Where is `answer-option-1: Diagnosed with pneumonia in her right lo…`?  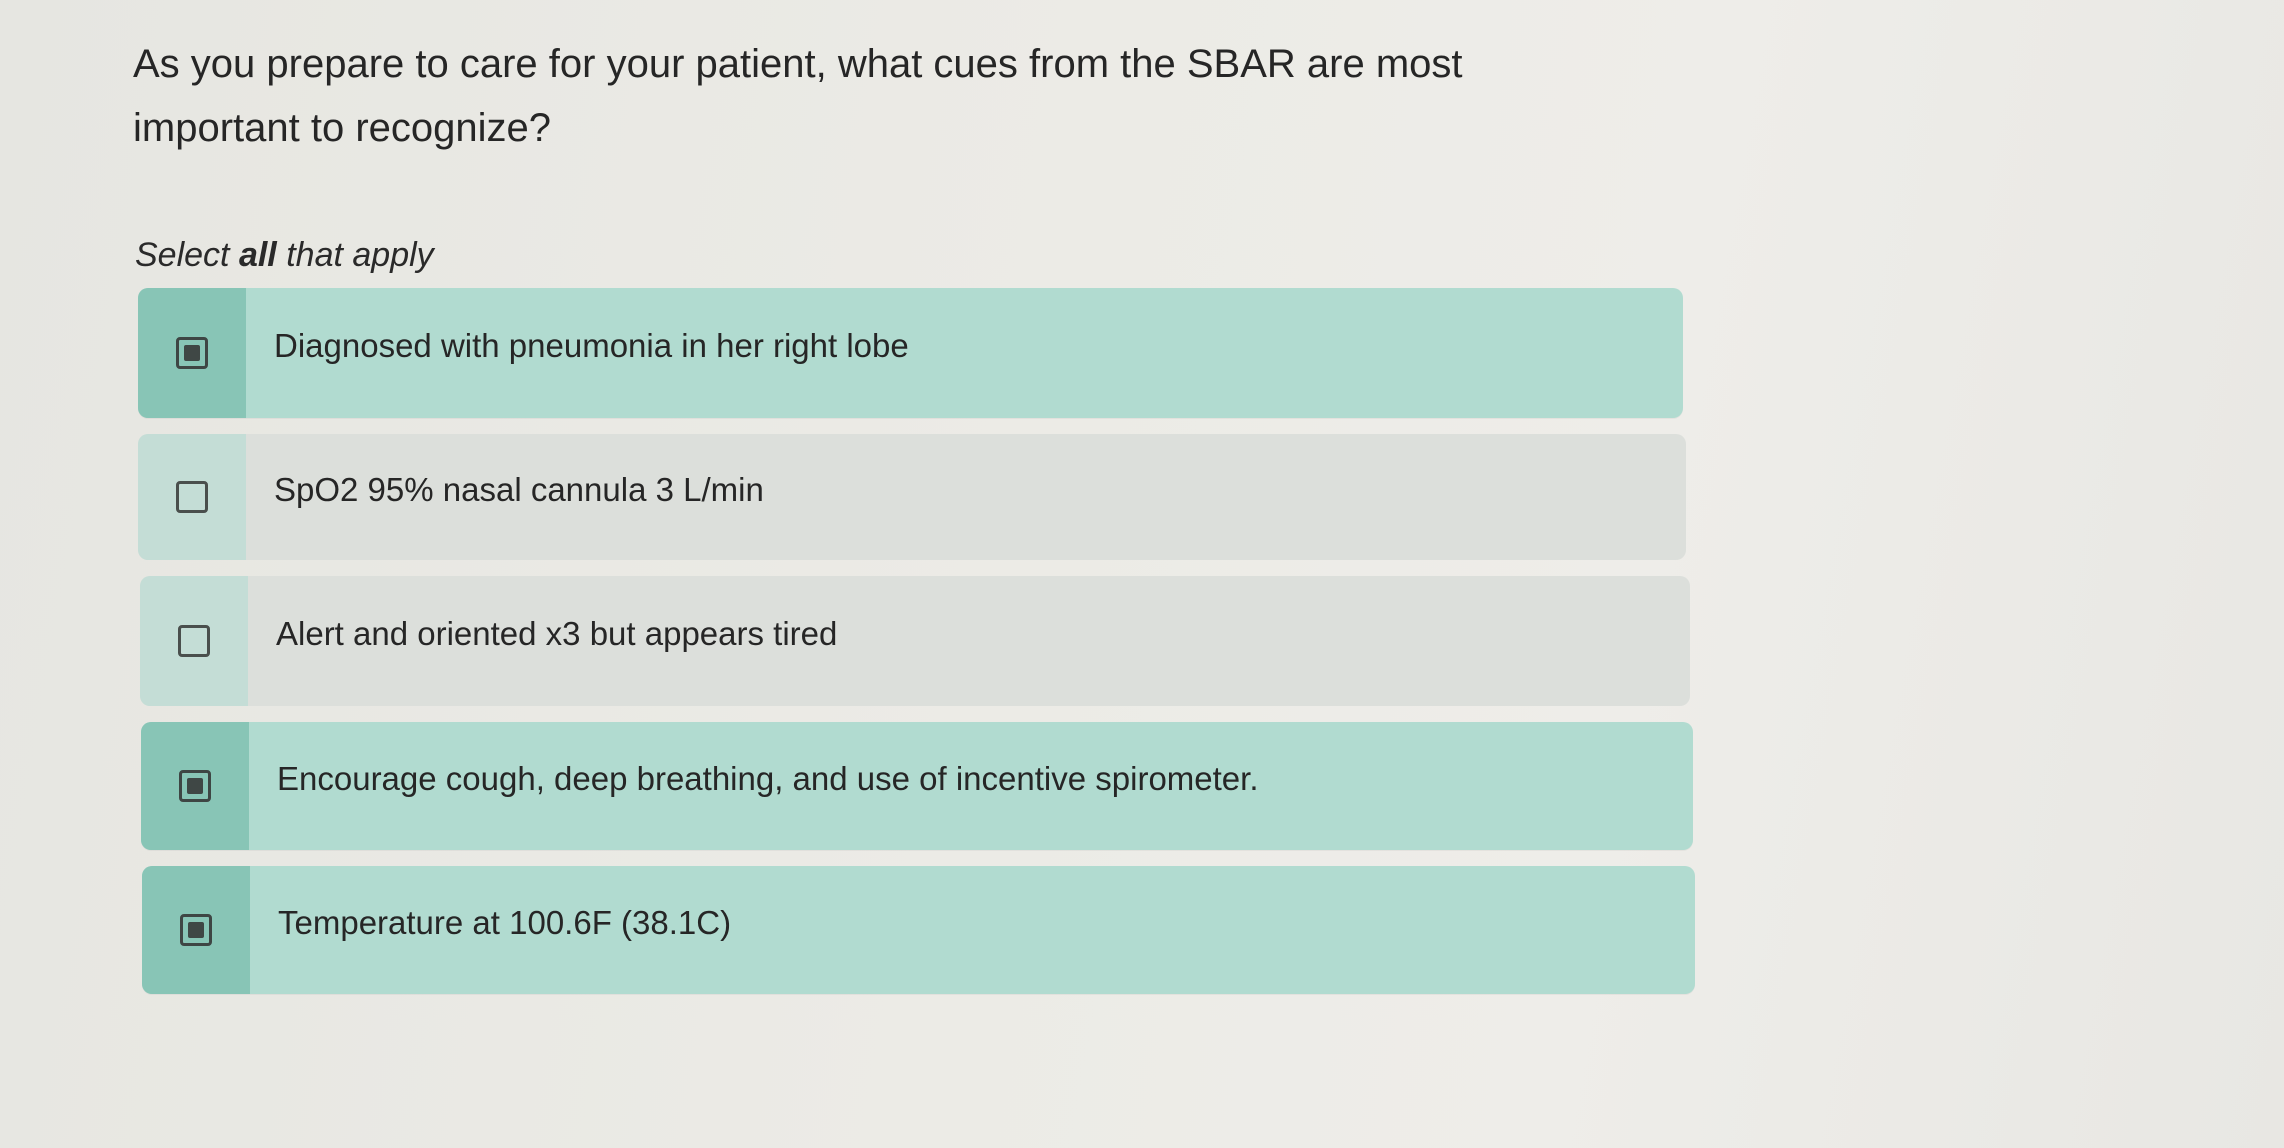
answer-option-1: Diagnosed with pneumonia in her right lo… is located at coordinates (910, 353).